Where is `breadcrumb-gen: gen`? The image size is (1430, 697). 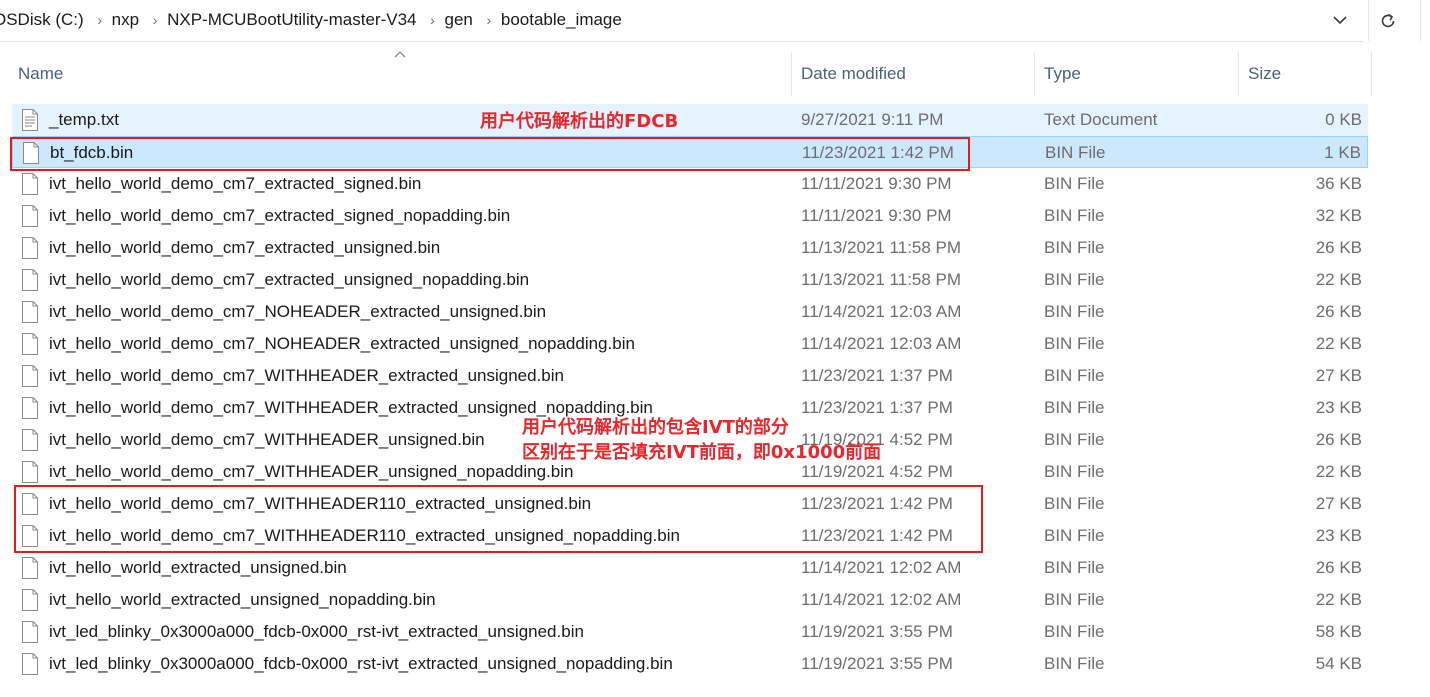 breadcrumb-gen: gen is located at coordinates (460, 20).